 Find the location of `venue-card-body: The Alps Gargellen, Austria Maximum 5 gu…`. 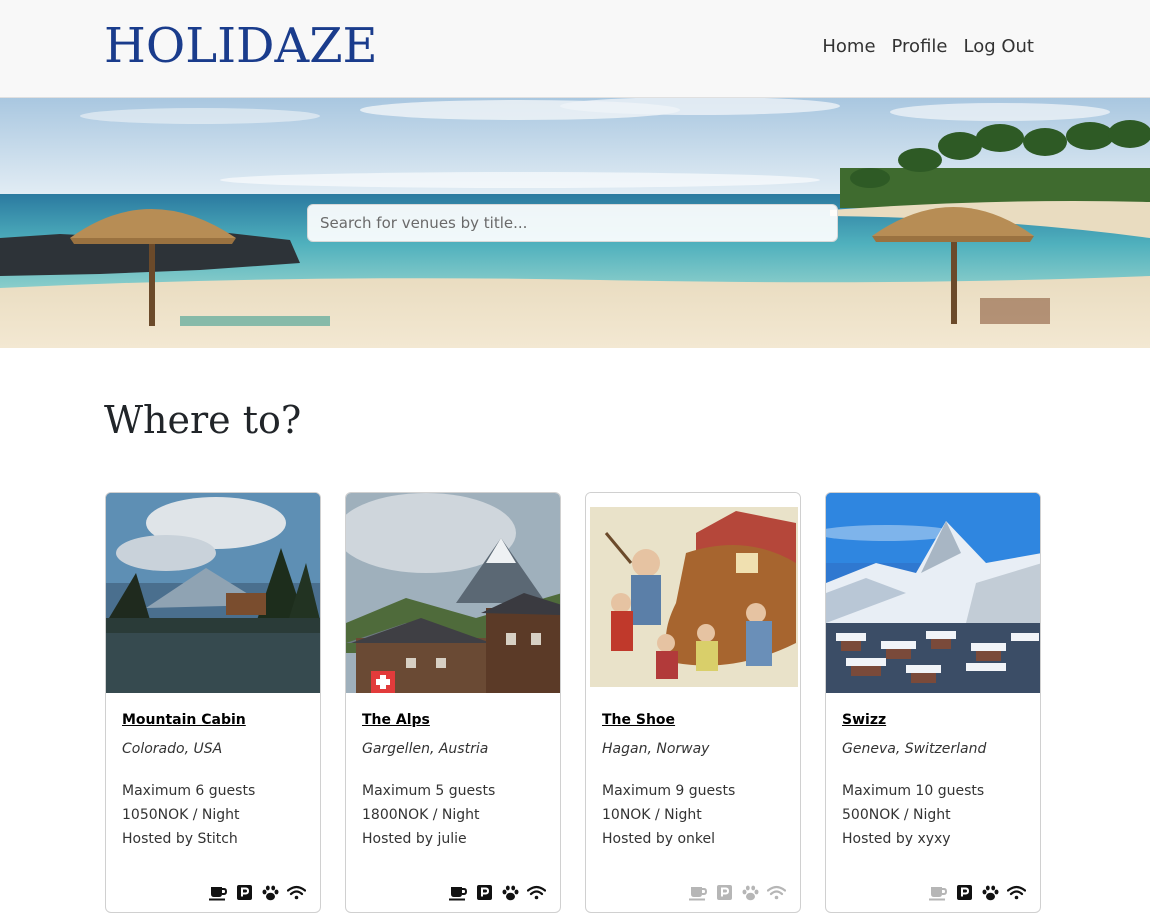

venue-card-body: The Alps Gargellen, Austria Maximum 5 gu… is located at coordinates (453, 772).